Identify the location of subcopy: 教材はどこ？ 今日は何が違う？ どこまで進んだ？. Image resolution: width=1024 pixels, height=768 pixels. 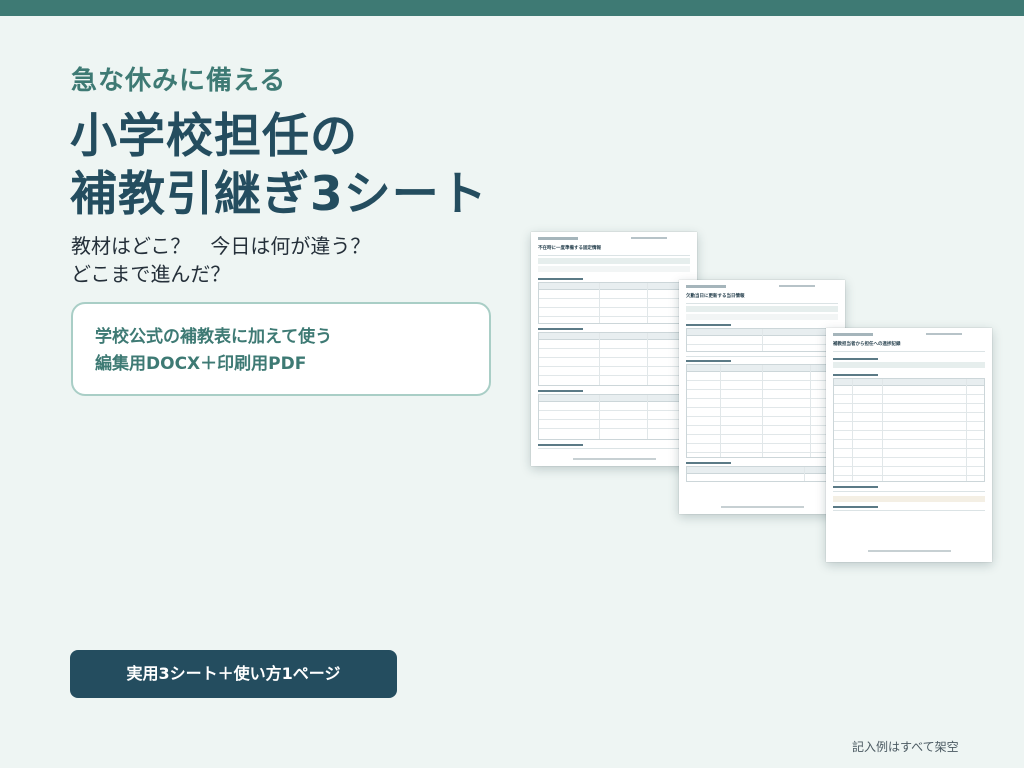
(220, 260).